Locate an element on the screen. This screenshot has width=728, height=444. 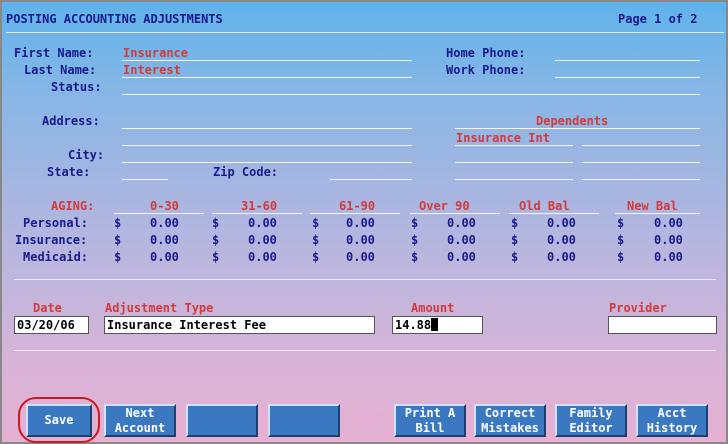
amount-input: 14.88 is located at coordinates (437, 325).